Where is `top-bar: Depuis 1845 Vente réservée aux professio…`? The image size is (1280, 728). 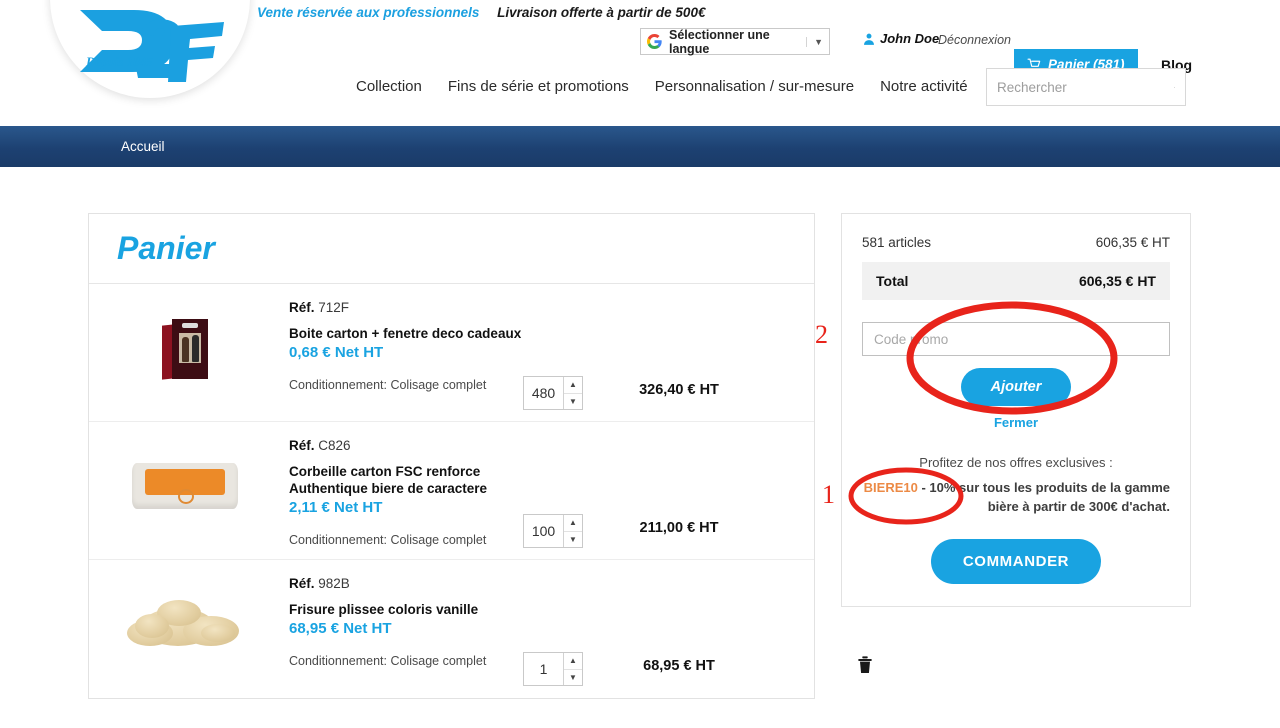
top-bar: Depuis 1845 Vente réservée aux professio… is located at coordinates (640, 49).